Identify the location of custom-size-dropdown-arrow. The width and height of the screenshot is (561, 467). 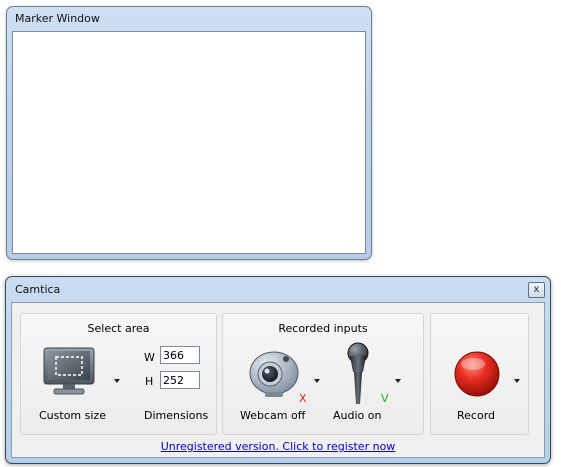
(117, 381).